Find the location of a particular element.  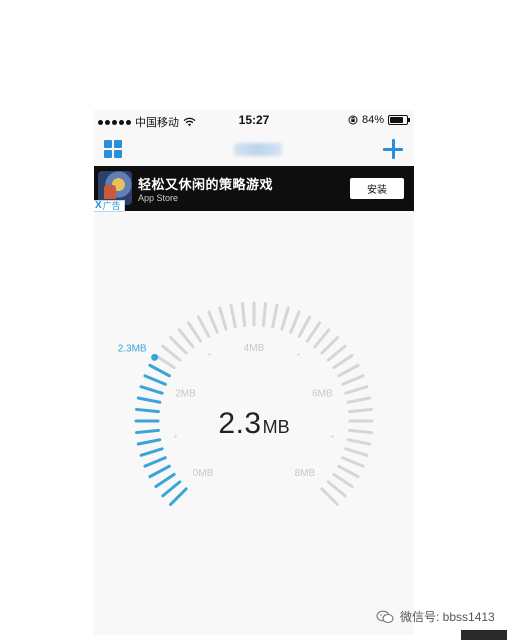

ad-title: 轻松又休闲的策略游戏 is located at coordinates (206, 184).